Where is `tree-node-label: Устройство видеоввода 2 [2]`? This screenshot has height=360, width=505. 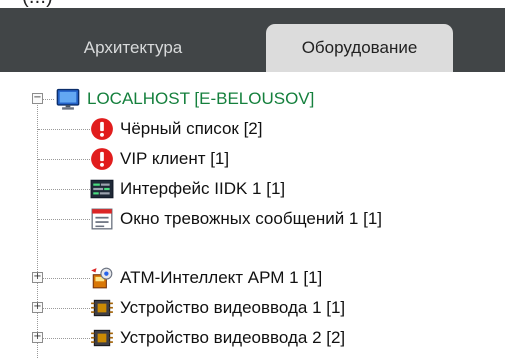
tree-node-label: Устройство видеоввода 2 [2] is located at coordinates (233, 337).